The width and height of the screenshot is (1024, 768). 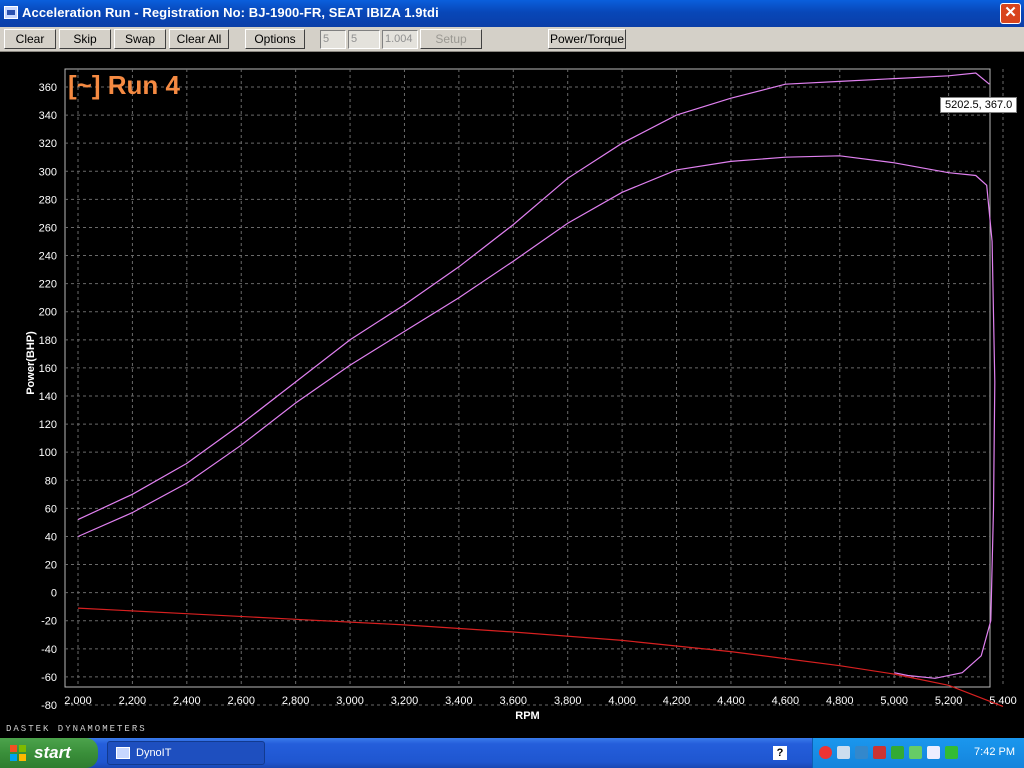 I want to click on y-tick-label: 140, so click(x=48, y=397).